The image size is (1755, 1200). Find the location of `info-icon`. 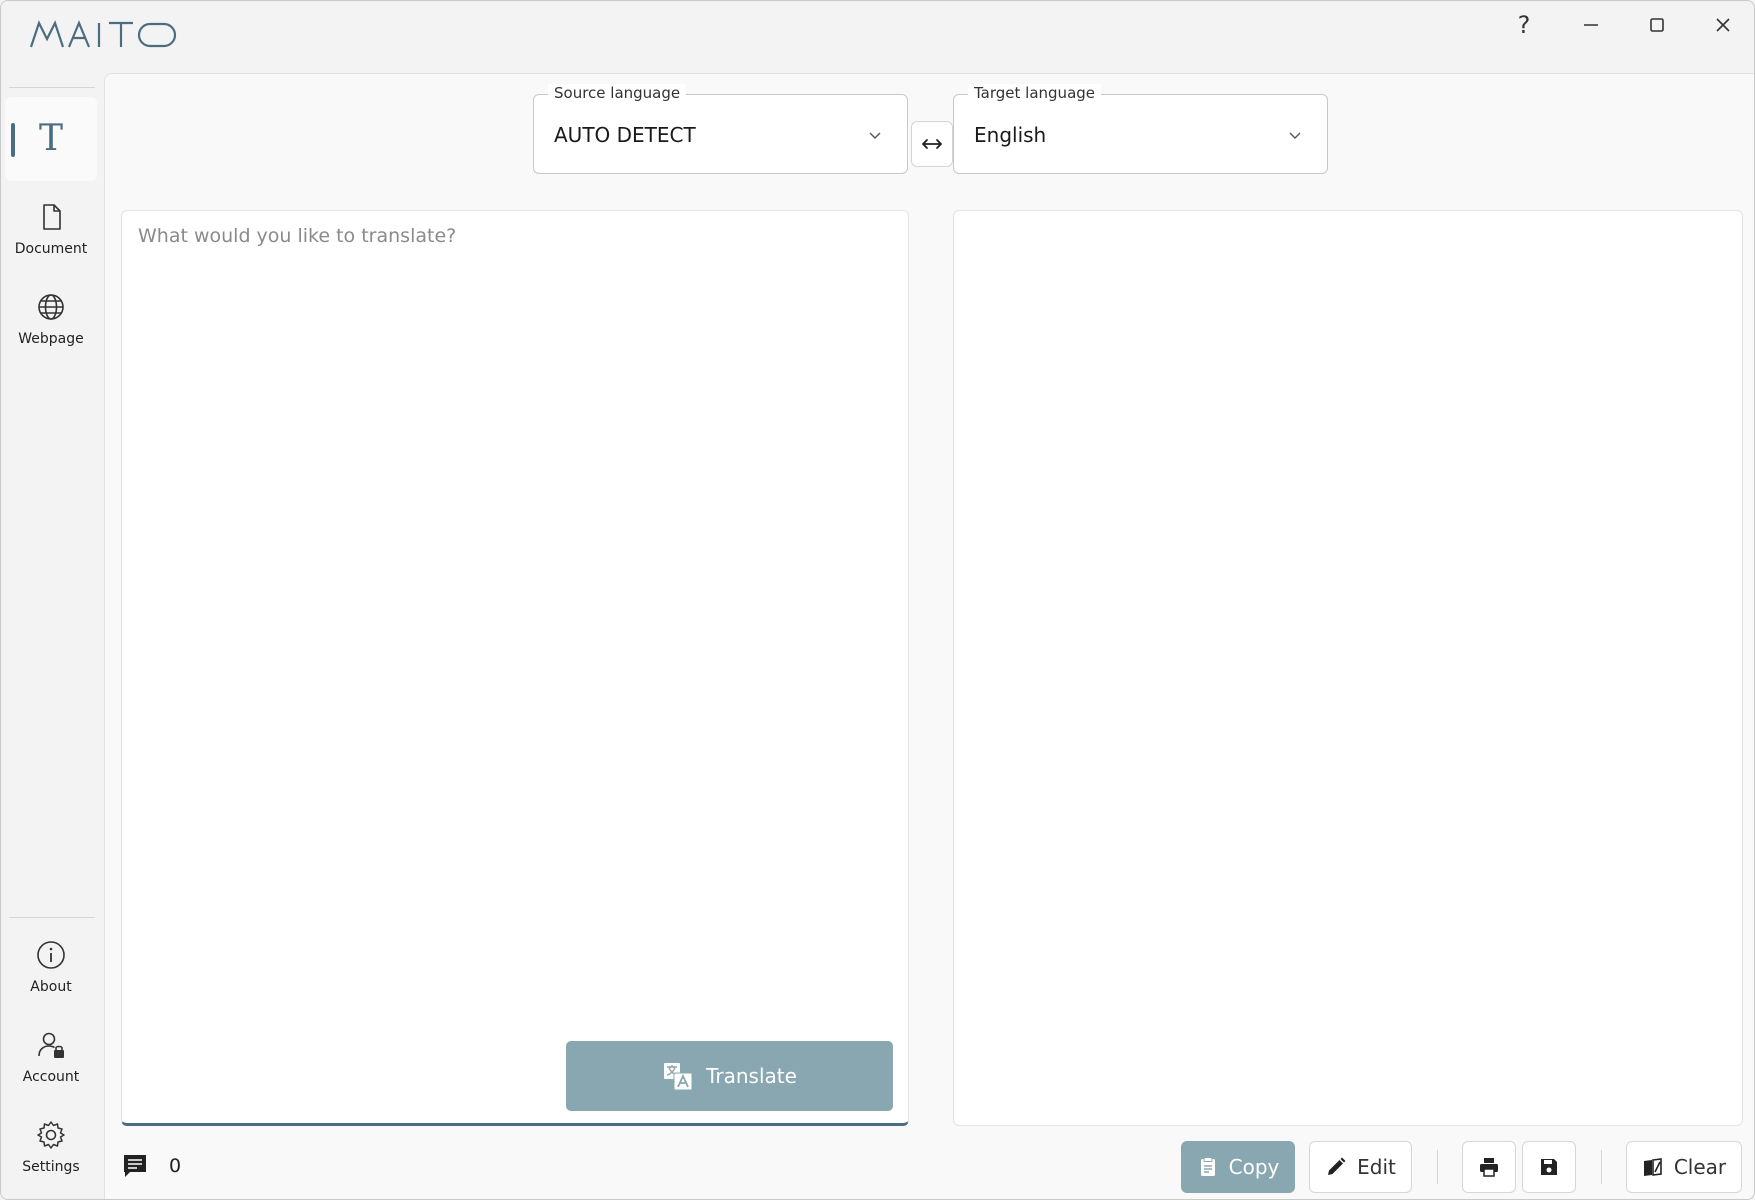

info-icon is located at coordinates (51, 957).